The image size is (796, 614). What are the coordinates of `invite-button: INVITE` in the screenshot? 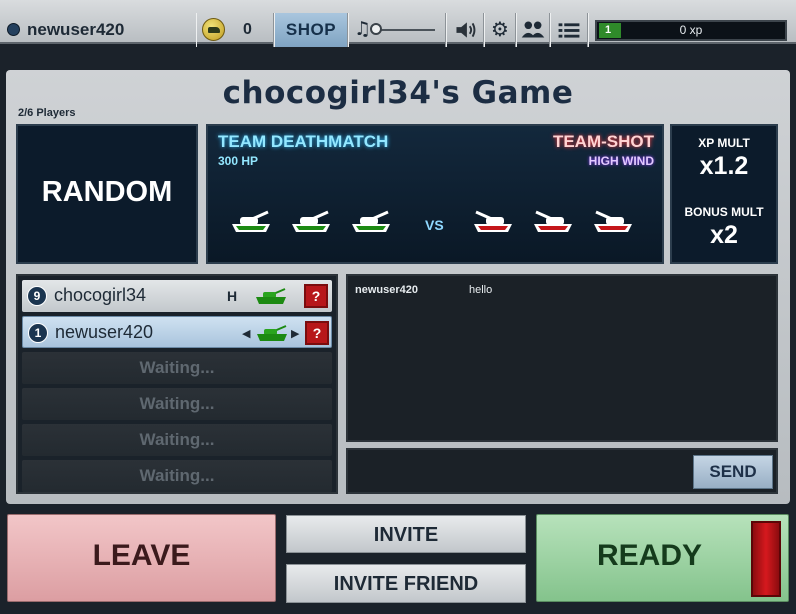 It's located at (406, 534).